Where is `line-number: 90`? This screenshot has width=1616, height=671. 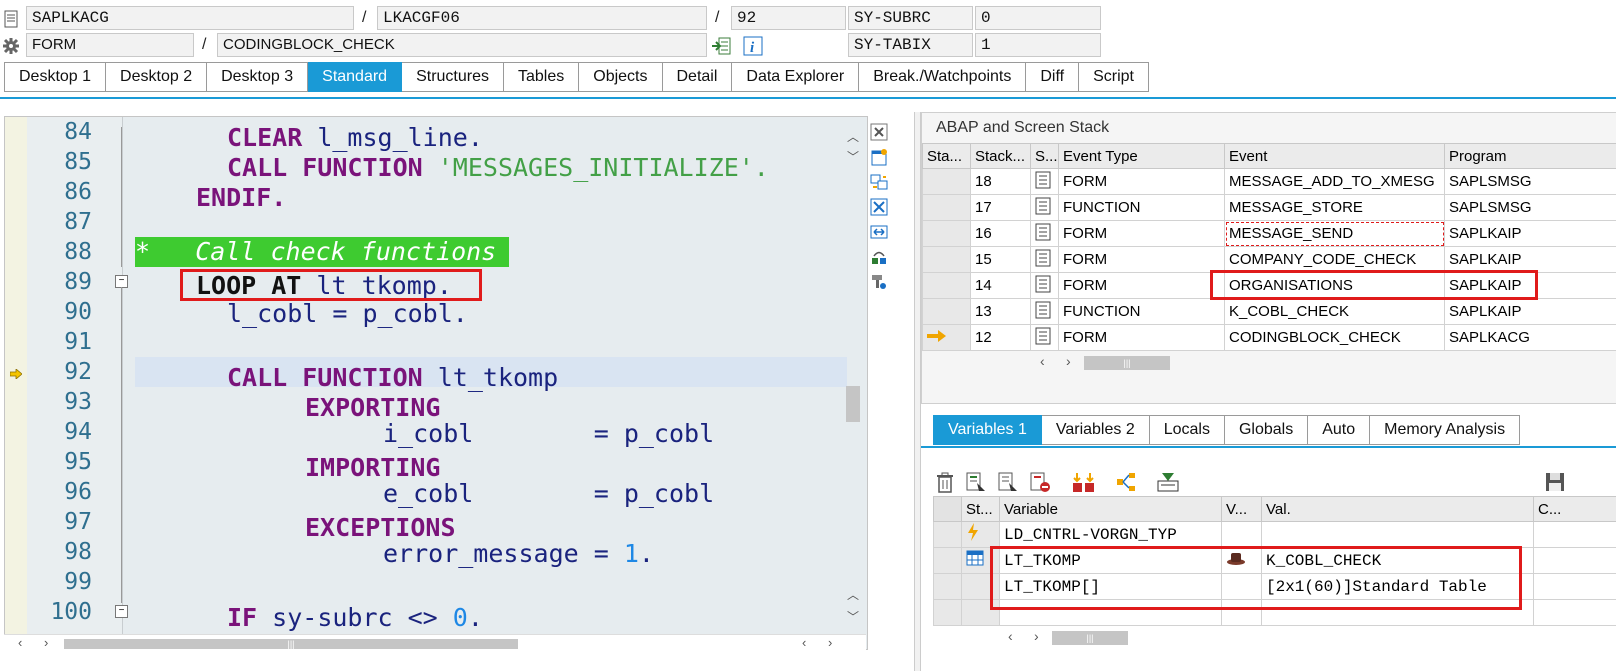
line-number: 90 is located at coordinates (78, 312).